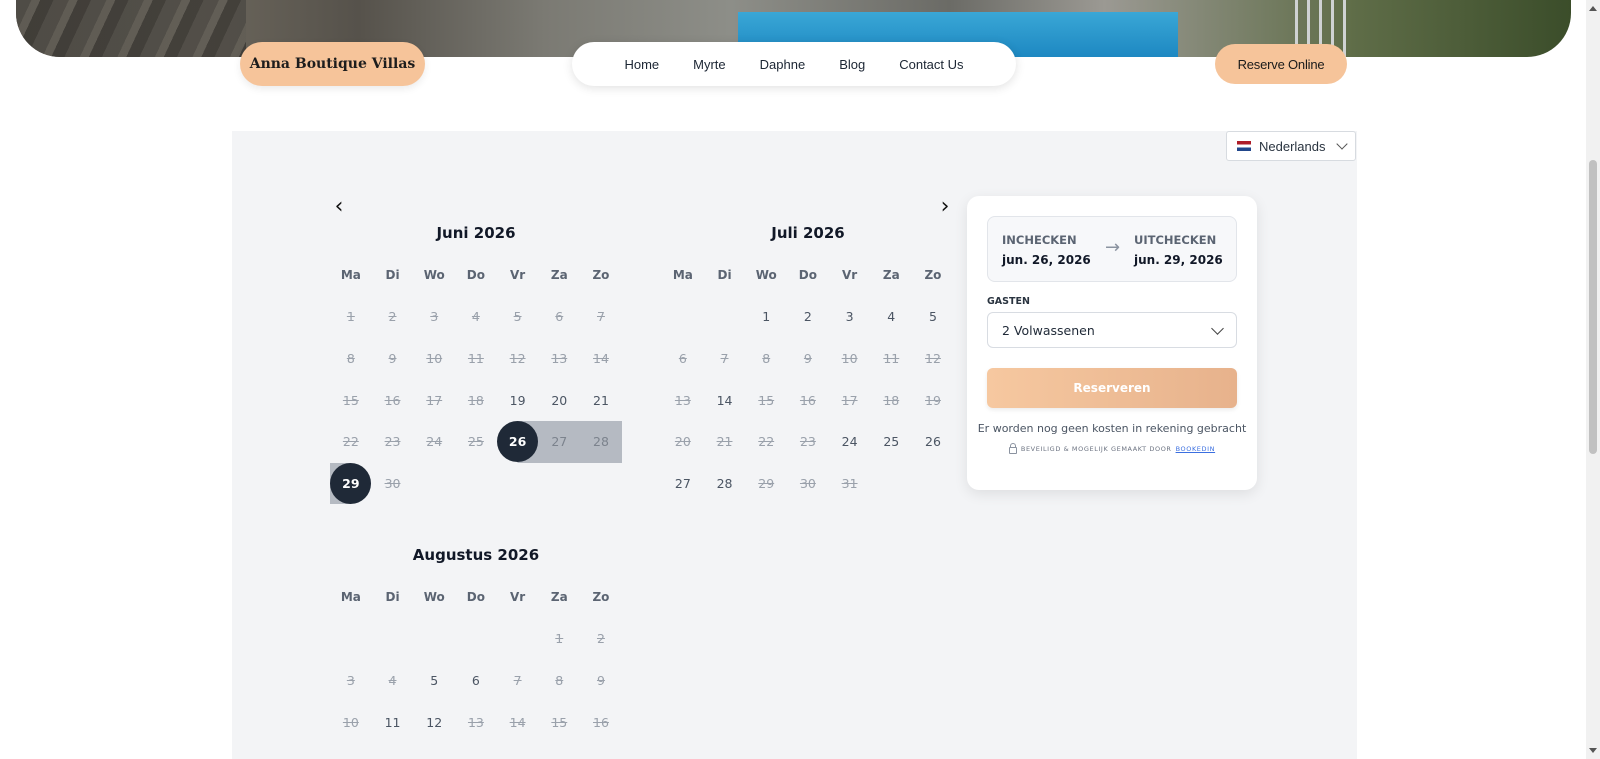 Image resolution: width=1600 pixels, height=759 pixels. Describe the element at coordinates (1196, 449) in the screenshot. I see `bookedin-link: Bookedin` at that location.